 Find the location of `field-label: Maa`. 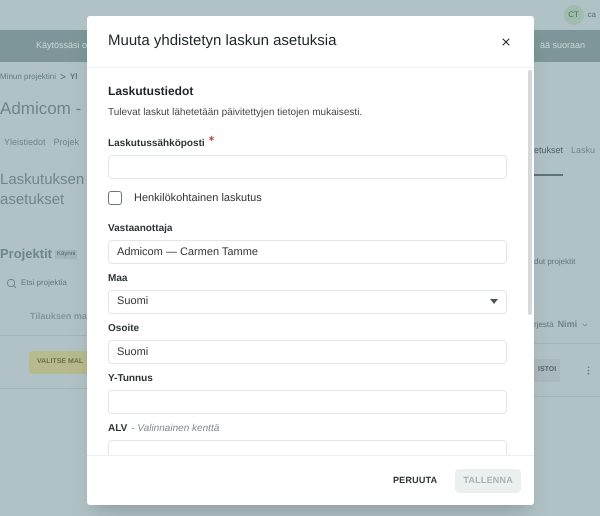

field-label: Maa is located at coordinates (118, 279).